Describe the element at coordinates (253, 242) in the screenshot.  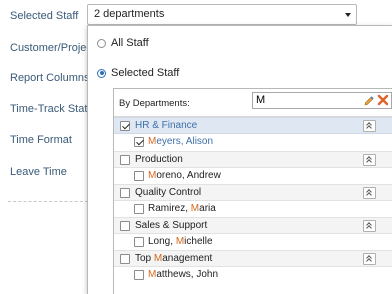
I see `staff-row-long-michelle: Long, Michelle` at that location.